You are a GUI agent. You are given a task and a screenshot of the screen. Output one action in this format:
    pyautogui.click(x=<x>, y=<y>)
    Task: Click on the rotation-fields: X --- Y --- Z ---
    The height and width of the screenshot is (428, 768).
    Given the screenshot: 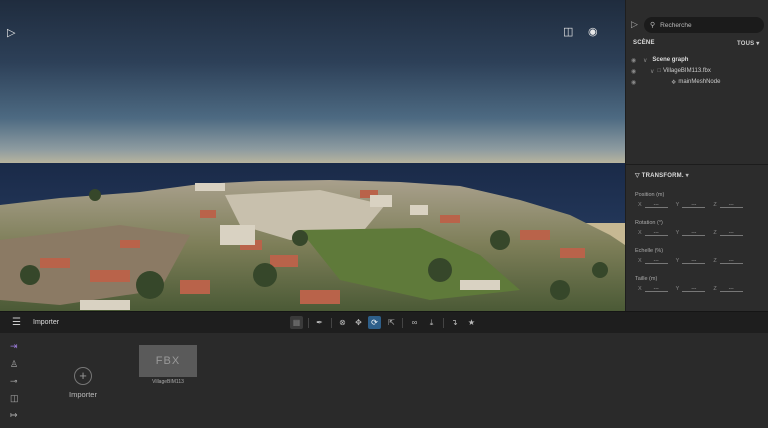 What is the action you would take?
    pyautogui.click(x=690, y=233)
    